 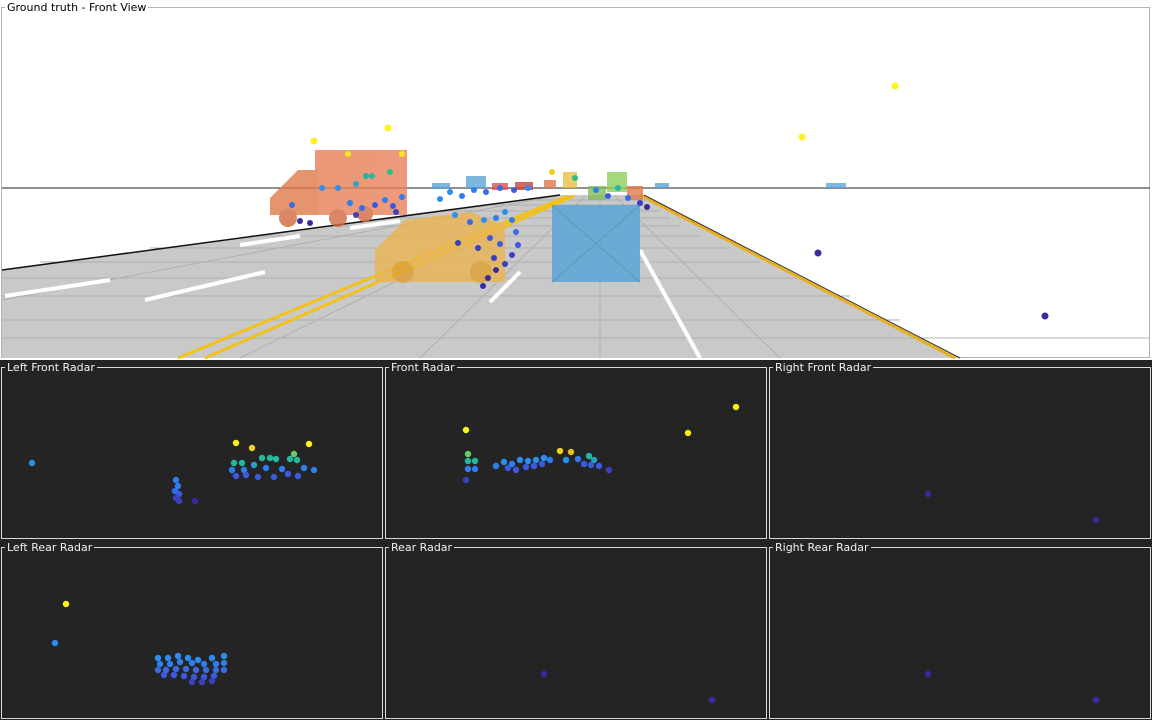 What do you see at coordinates (601, 443) in the screenshot?
I see `front-radar-plot` at bounding box center [601, 443].